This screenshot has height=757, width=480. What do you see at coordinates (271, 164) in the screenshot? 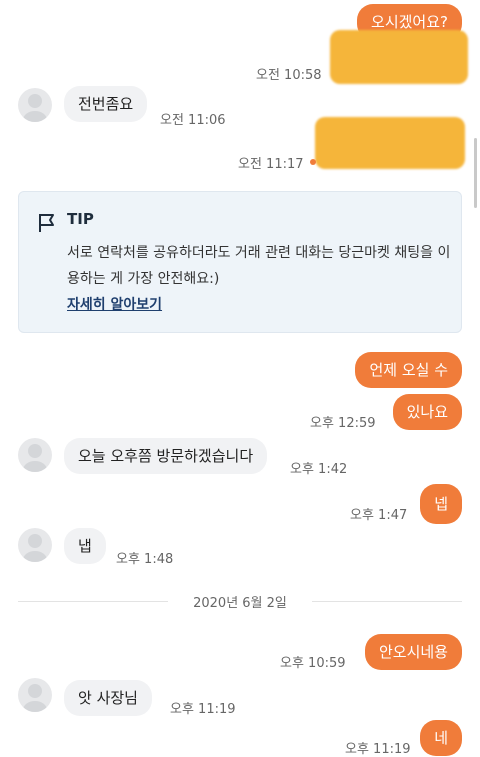
I see `message-timestamp: 오전 11:17` at bounding box center [271, 164].